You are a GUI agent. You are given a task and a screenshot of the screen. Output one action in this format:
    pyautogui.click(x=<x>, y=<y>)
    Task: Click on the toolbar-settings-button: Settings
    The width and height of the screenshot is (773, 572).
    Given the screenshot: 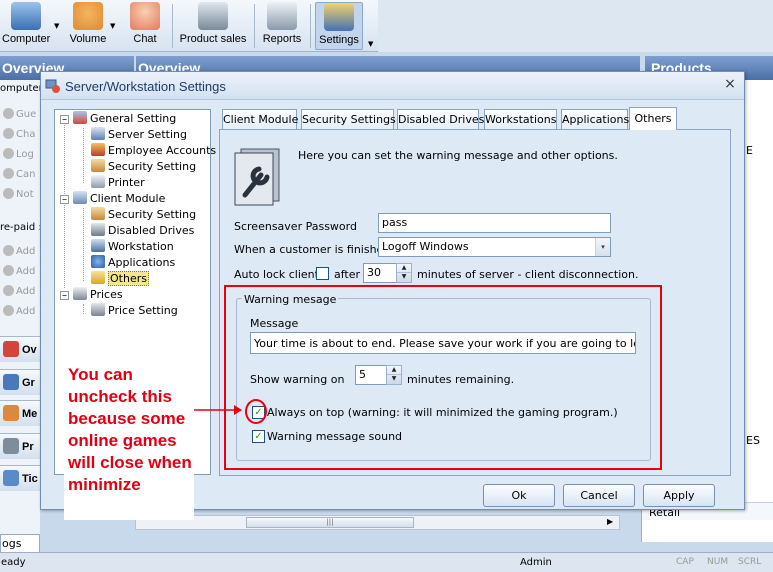 What is the action you would take?
    pyautogui.click(x=339, y=26)
    